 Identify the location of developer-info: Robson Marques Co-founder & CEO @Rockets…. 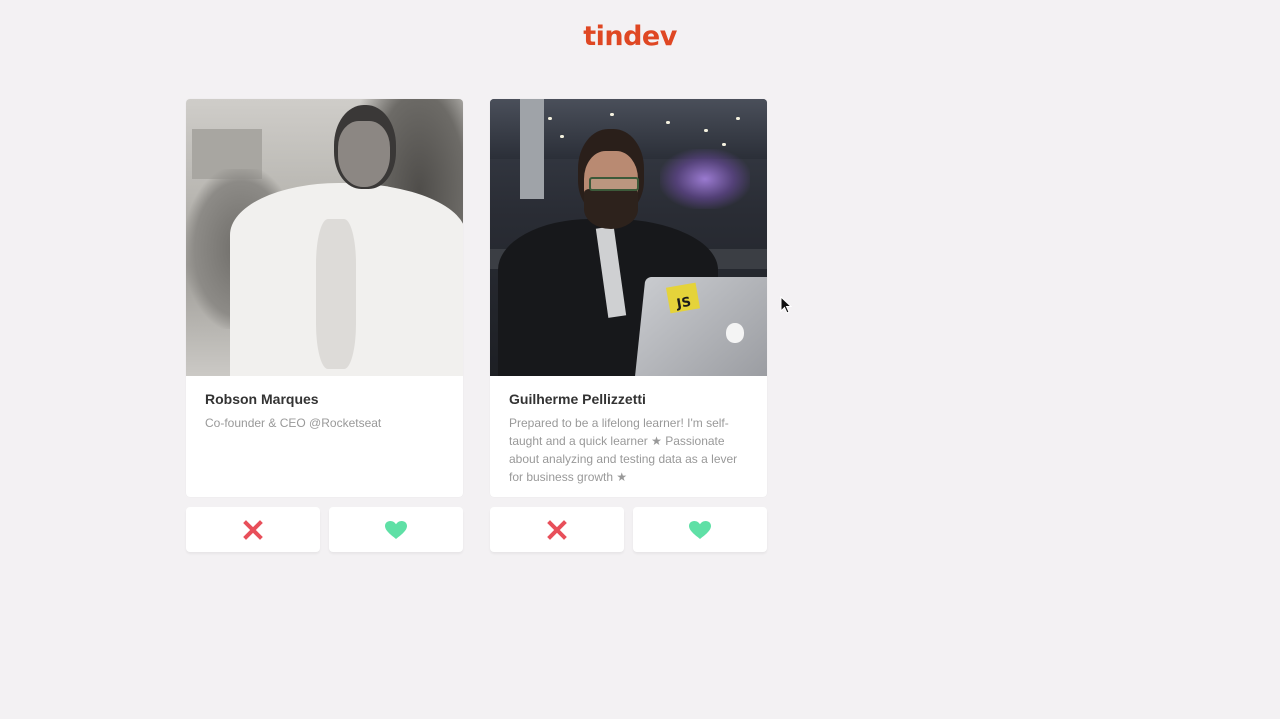
(324, 411).